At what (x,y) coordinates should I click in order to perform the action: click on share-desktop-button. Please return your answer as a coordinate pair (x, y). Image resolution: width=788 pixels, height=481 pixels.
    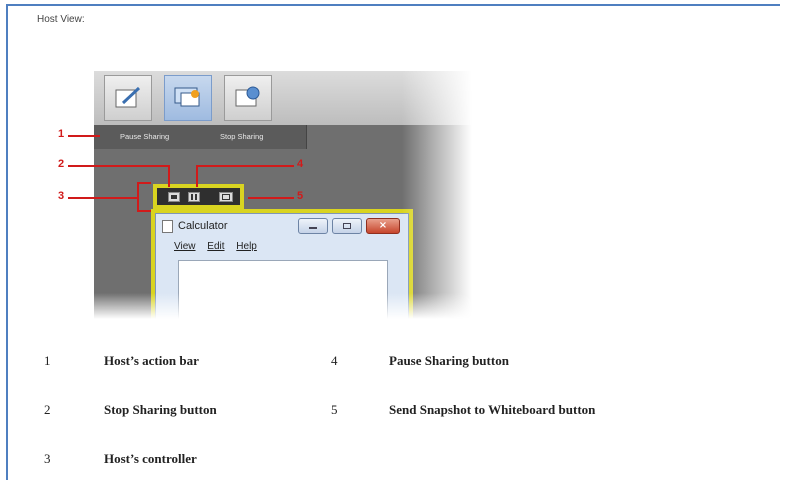
    Looking at the image, I should click on (188, 98).